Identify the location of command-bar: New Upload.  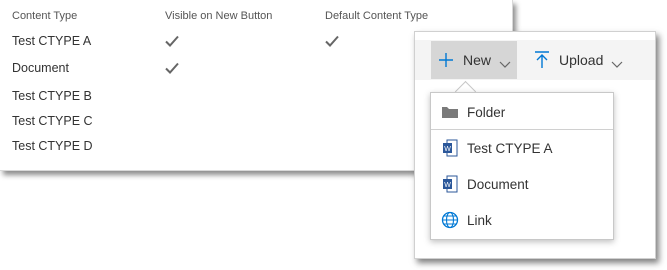
(535, 60).